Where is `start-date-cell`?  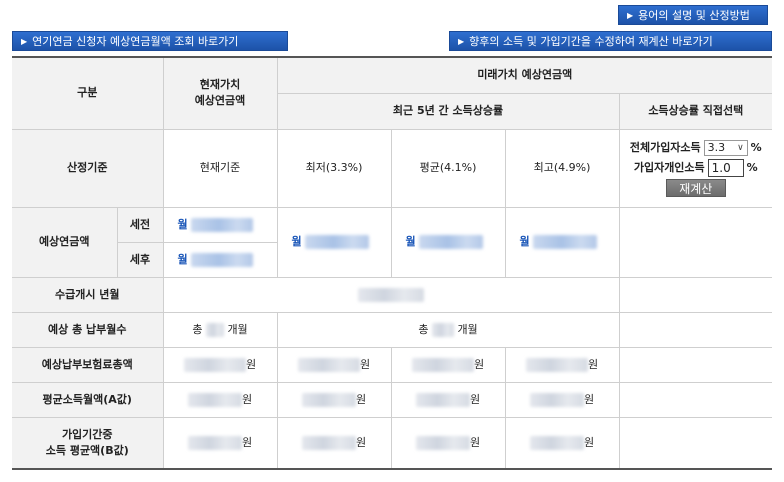 start-date-cell is located at coordinates (391, 294).